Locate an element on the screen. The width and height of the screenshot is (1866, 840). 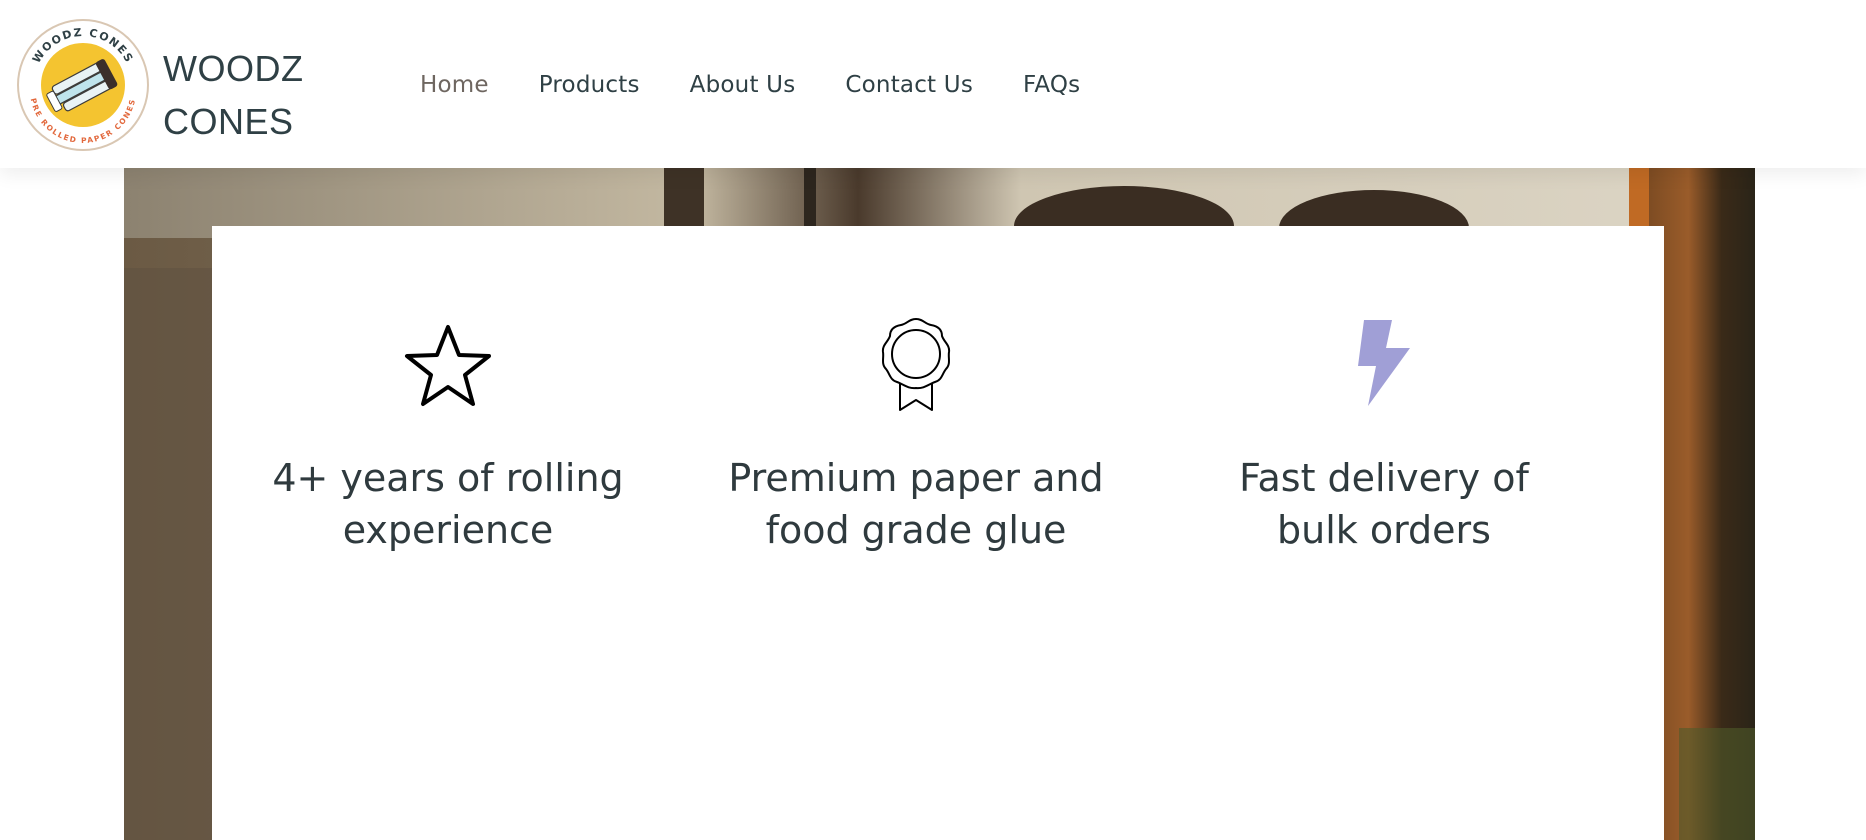
nav-item-faqs: FAQs is located at coordinates (1051, 85).